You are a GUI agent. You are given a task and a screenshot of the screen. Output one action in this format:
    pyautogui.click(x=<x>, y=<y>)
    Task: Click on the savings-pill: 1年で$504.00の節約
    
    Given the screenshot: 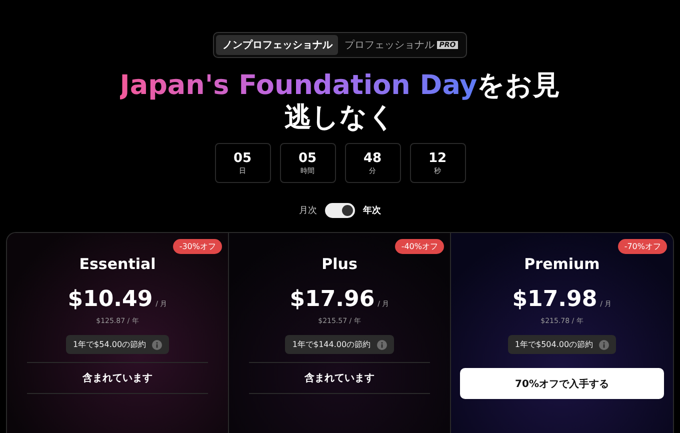 What is the action you would take?
    pyautogui.click(x=562, y=344)
    